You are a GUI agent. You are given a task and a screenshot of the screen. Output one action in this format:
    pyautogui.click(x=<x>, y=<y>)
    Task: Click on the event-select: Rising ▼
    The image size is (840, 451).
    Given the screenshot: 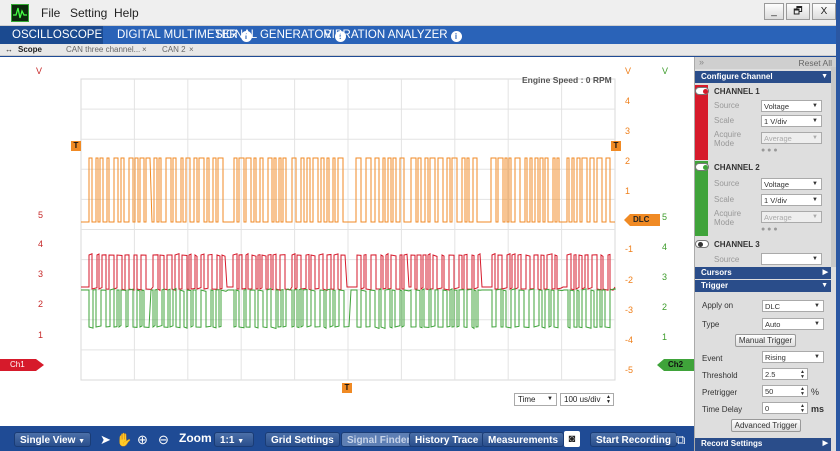 What is the action you would take?
    pyautogui.click(x=793, y=357)
    